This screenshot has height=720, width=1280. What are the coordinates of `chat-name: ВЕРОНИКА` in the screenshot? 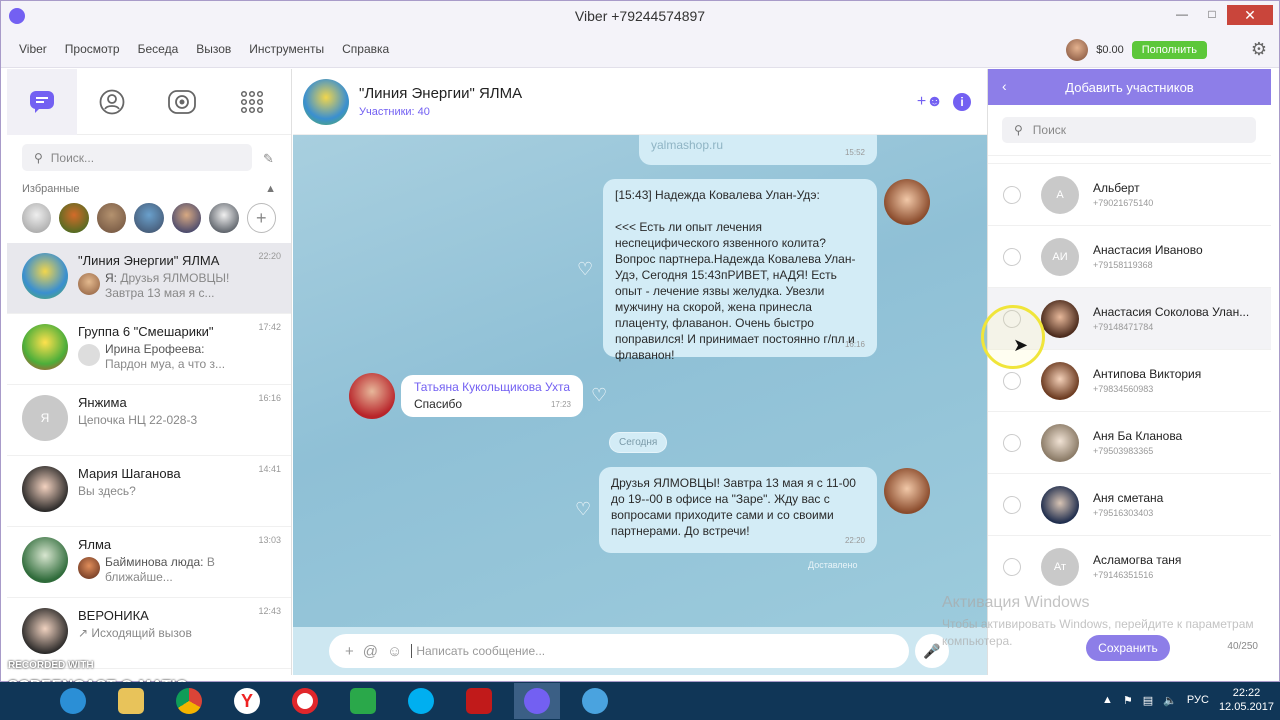 It's located at (113, 615).